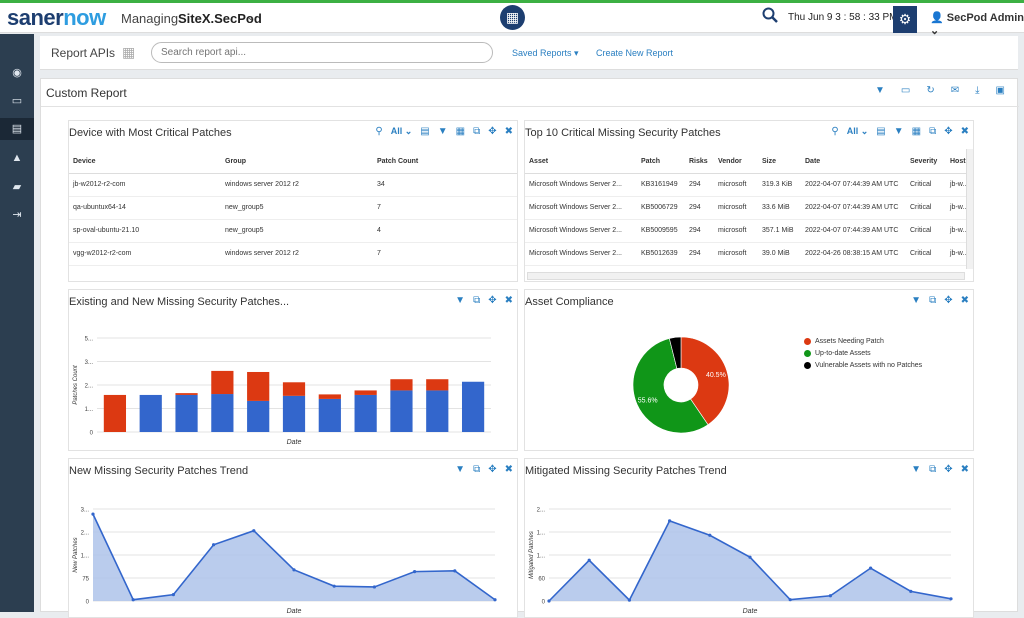 Image resolution: width=1024 pixels, height=618 pixels. What do you see at coordinates (297, 185) in the screenshot?
I see `table-cell: windows server 2012 r2` at bounding box center [297, 185].